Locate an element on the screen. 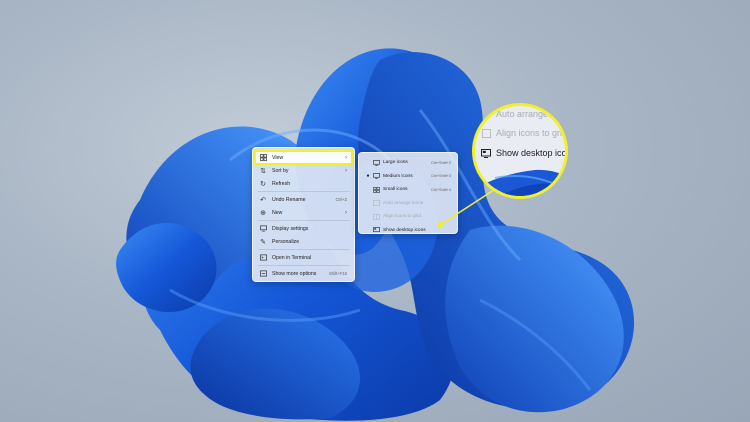 This screenshot has width=750, height=422. menu-item-view: View › is located at coordinates (303, 157).